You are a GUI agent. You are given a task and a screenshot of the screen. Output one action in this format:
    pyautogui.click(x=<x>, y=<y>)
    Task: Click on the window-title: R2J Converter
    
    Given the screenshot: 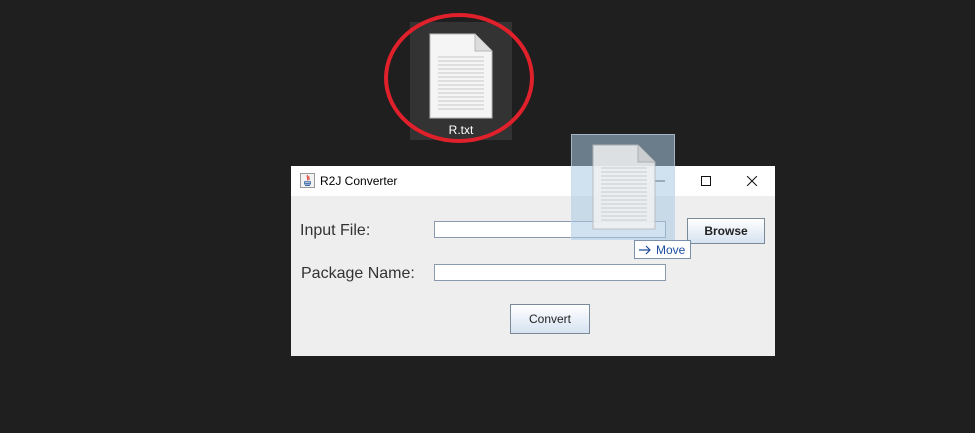 What is the action you would take?
    pyautogui.click(x=359, y=181)
    